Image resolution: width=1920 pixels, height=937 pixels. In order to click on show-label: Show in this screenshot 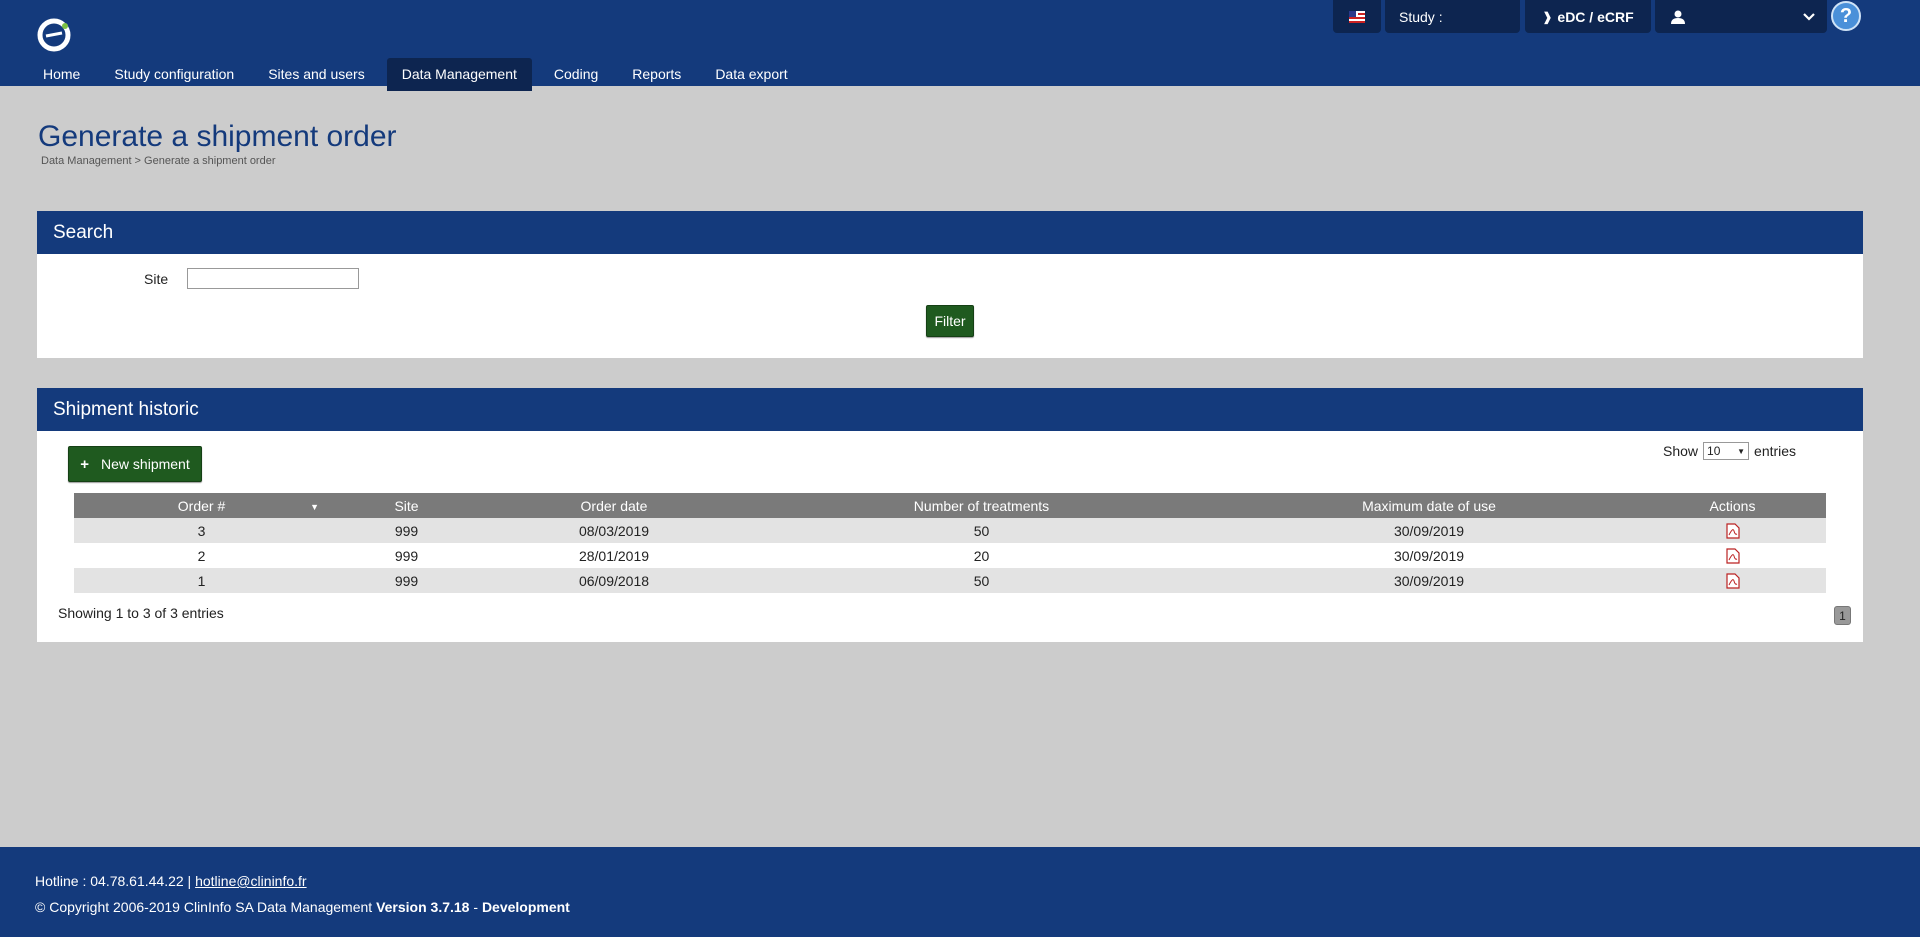, I will do `click(1681, 451)`.